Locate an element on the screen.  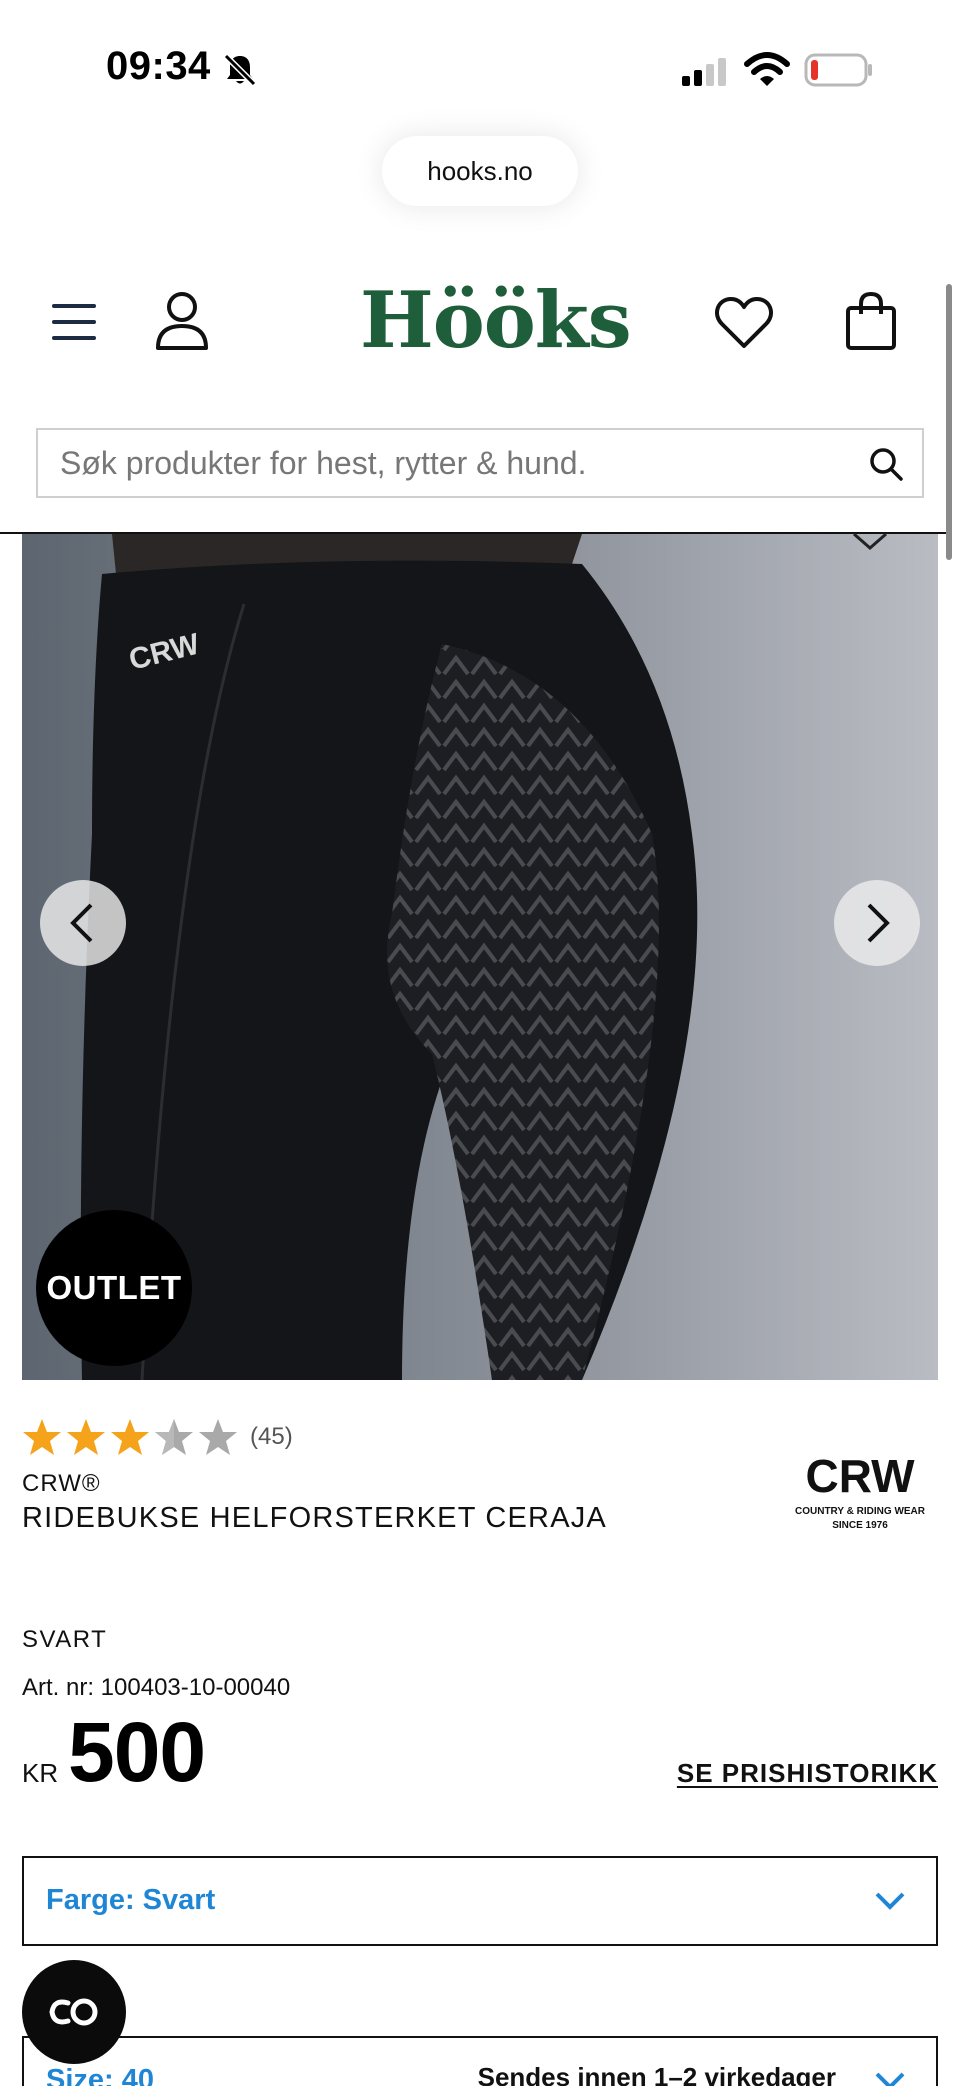
search-icon is located at coordinates (886, 464).